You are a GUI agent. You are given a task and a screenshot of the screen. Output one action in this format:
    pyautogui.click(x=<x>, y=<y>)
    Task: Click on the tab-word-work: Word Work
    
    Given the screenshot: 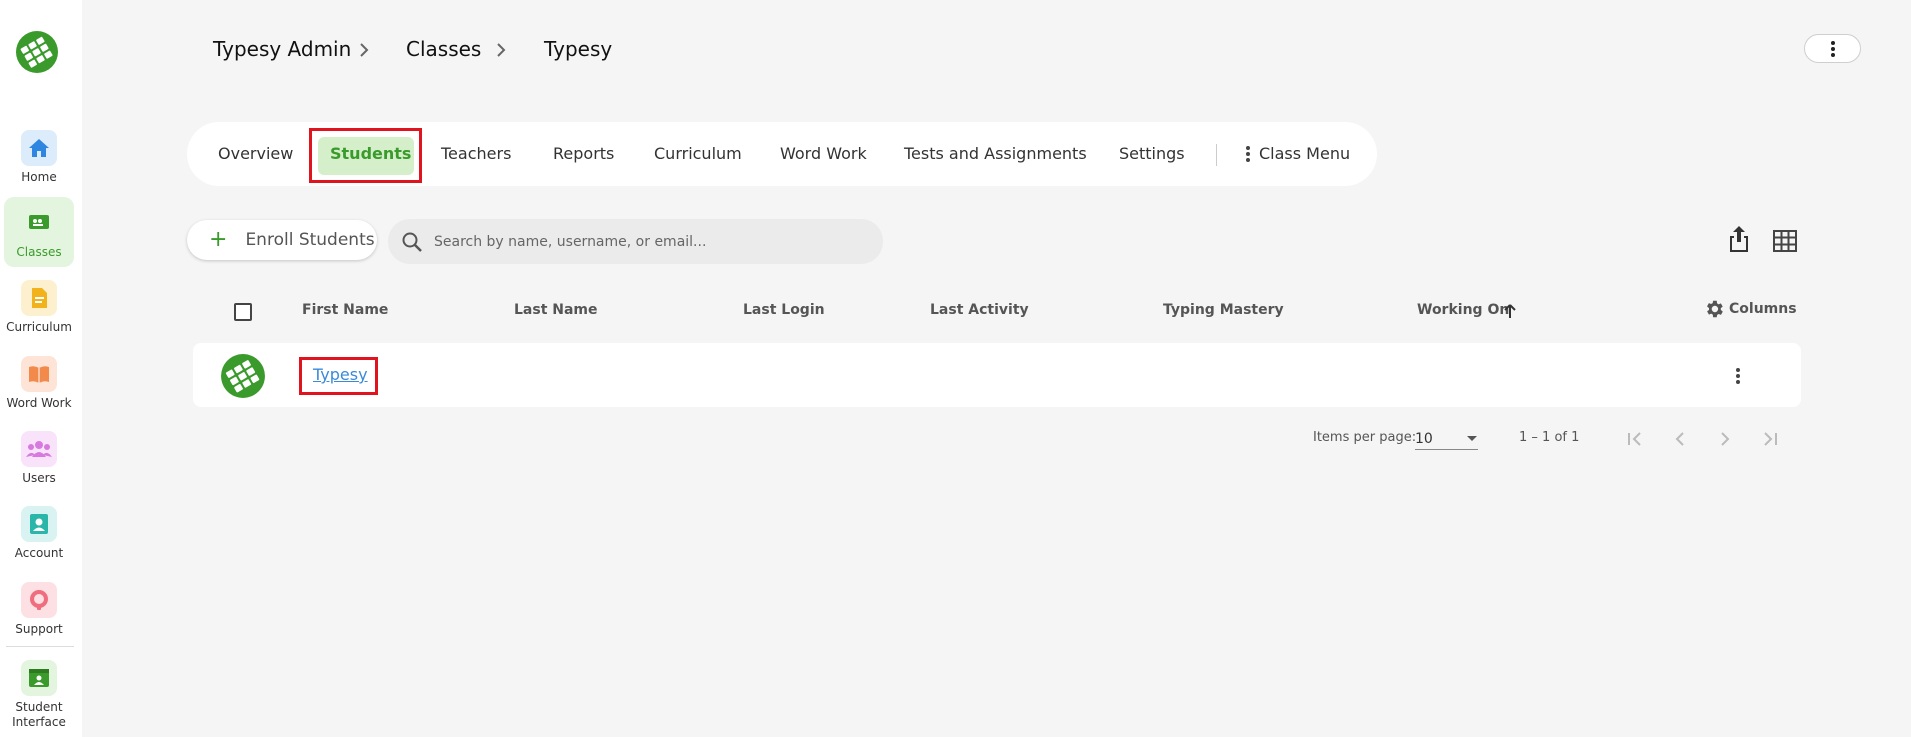 What is the action you would take?
    pyautogui.click(x=823, y=153)
    